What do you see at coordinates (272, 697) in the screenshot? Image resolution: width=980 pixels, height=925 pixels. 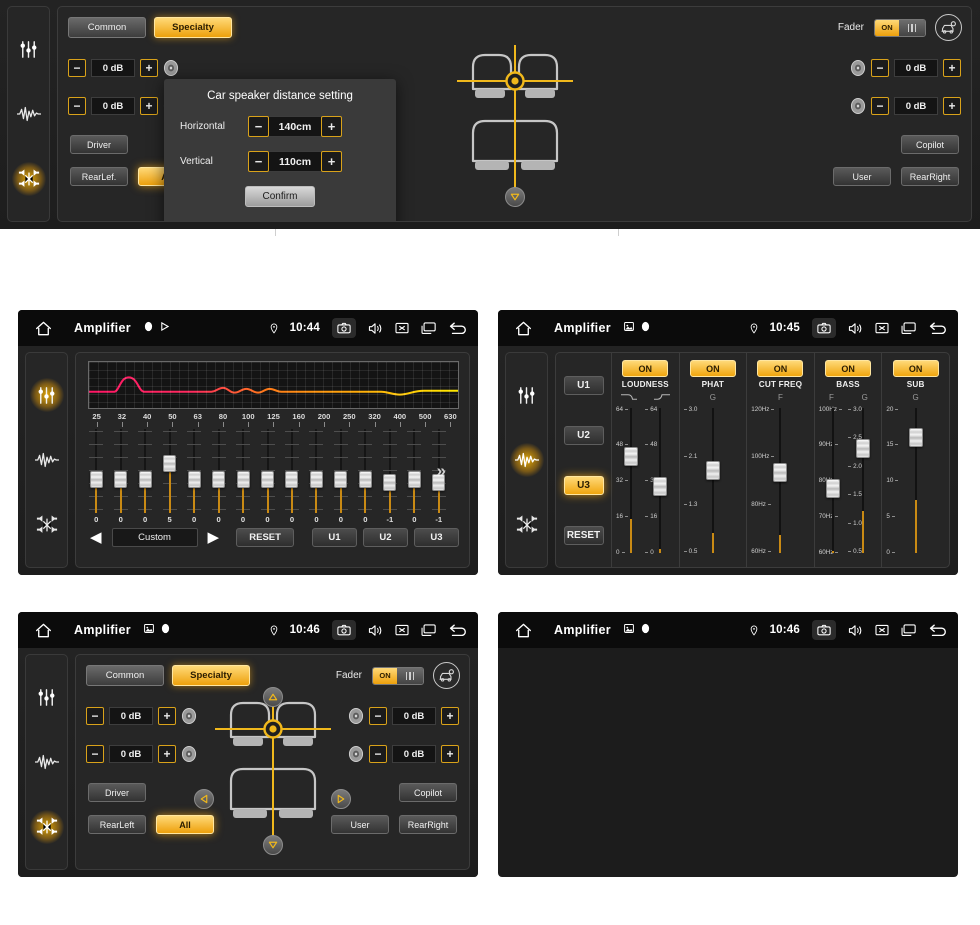 I see `nav-up-button` at bounding box center [272, 697].